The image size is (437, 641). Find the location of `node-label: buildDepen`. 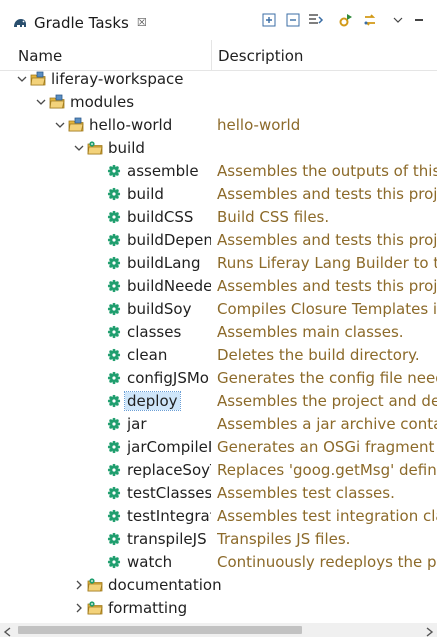

node-label: buildDepen is located at coordinates (169, 240).